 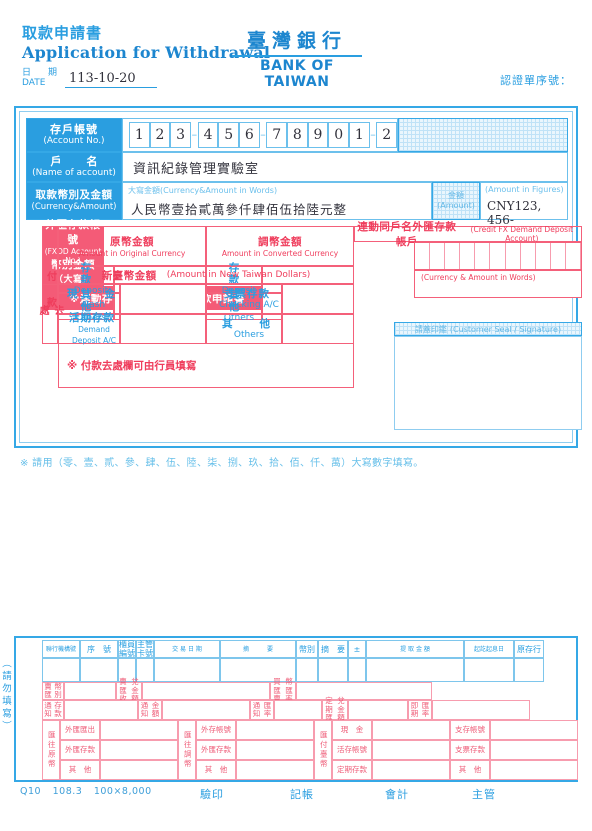 I want to click on currency-amount-label-en: (Currency&Amount), so click(x=74, y=207).